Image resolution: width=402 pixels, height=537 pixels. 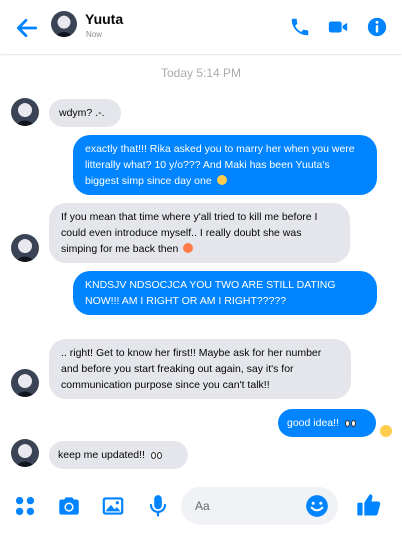 I want to click on back-arrow-icon, so click(x=27, y=28).